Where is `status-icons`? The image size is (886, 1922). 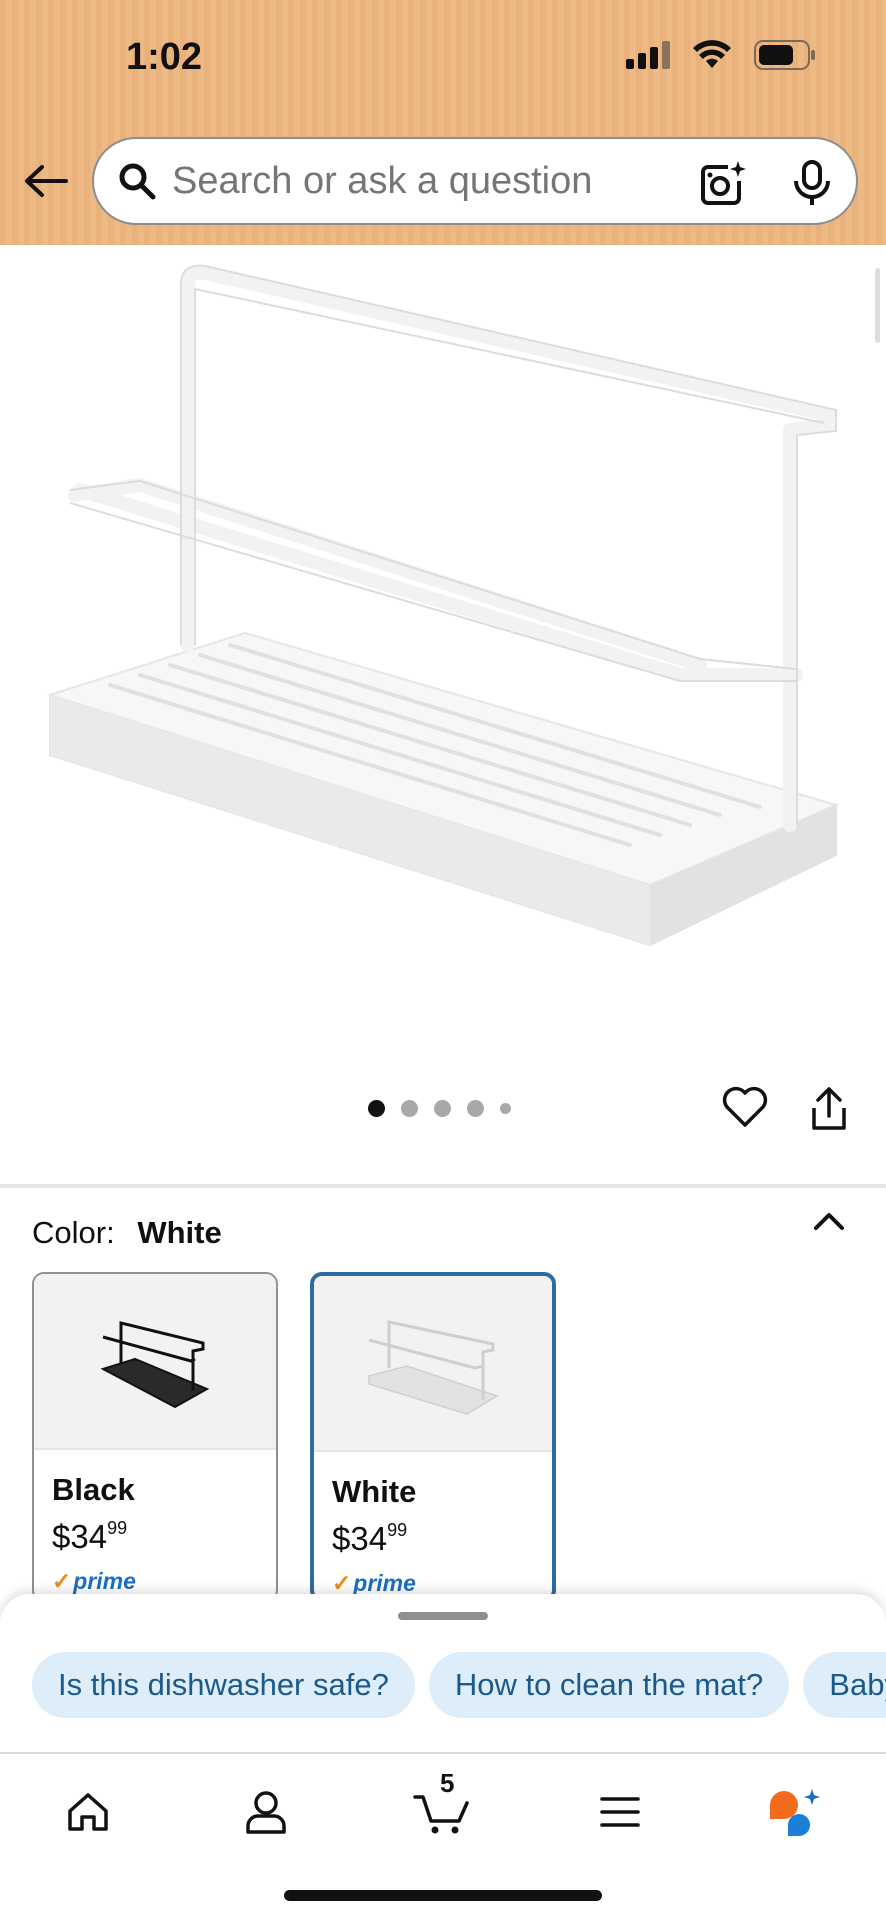 status-icons is located at coordinates (721, 55).